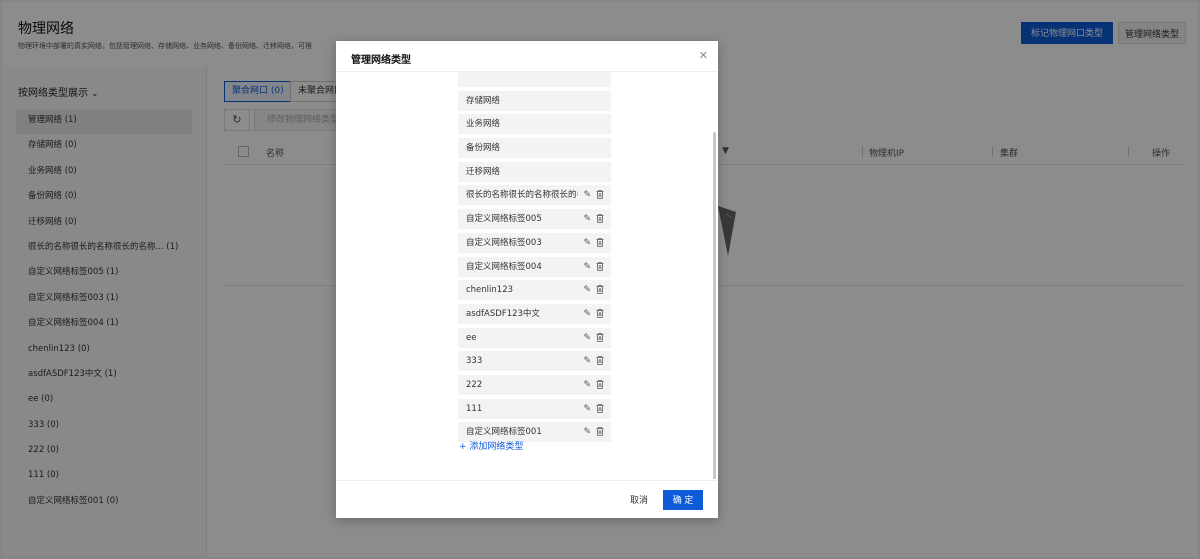 Image resolution: width=1200 pixels, height=559 pixels. I want to click on close-icon: ✕, so click(703, 55).